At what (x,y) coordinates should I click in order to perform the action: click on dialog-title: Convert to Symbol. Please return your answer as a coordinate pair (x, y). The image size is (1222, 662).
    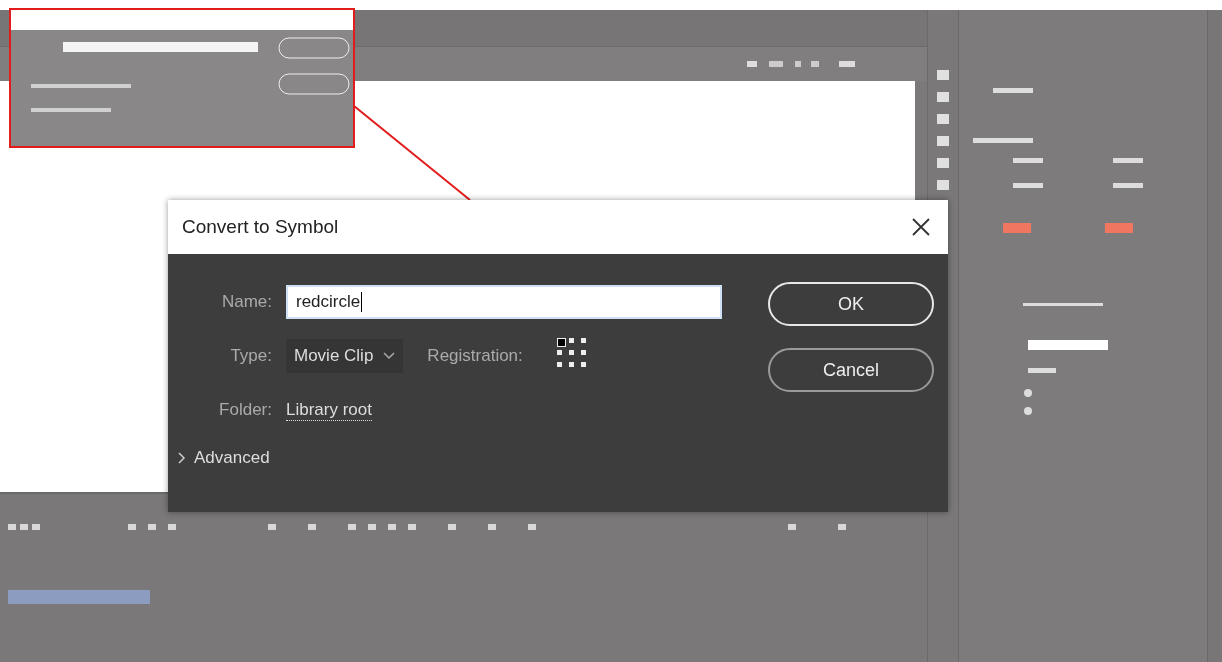
    Looking at the image, I should click on (260, 227).